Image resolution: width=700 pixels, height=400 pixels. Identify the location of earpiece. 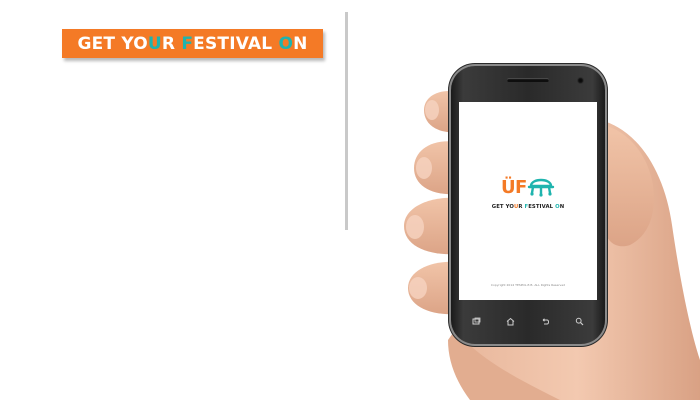
(528, 80).